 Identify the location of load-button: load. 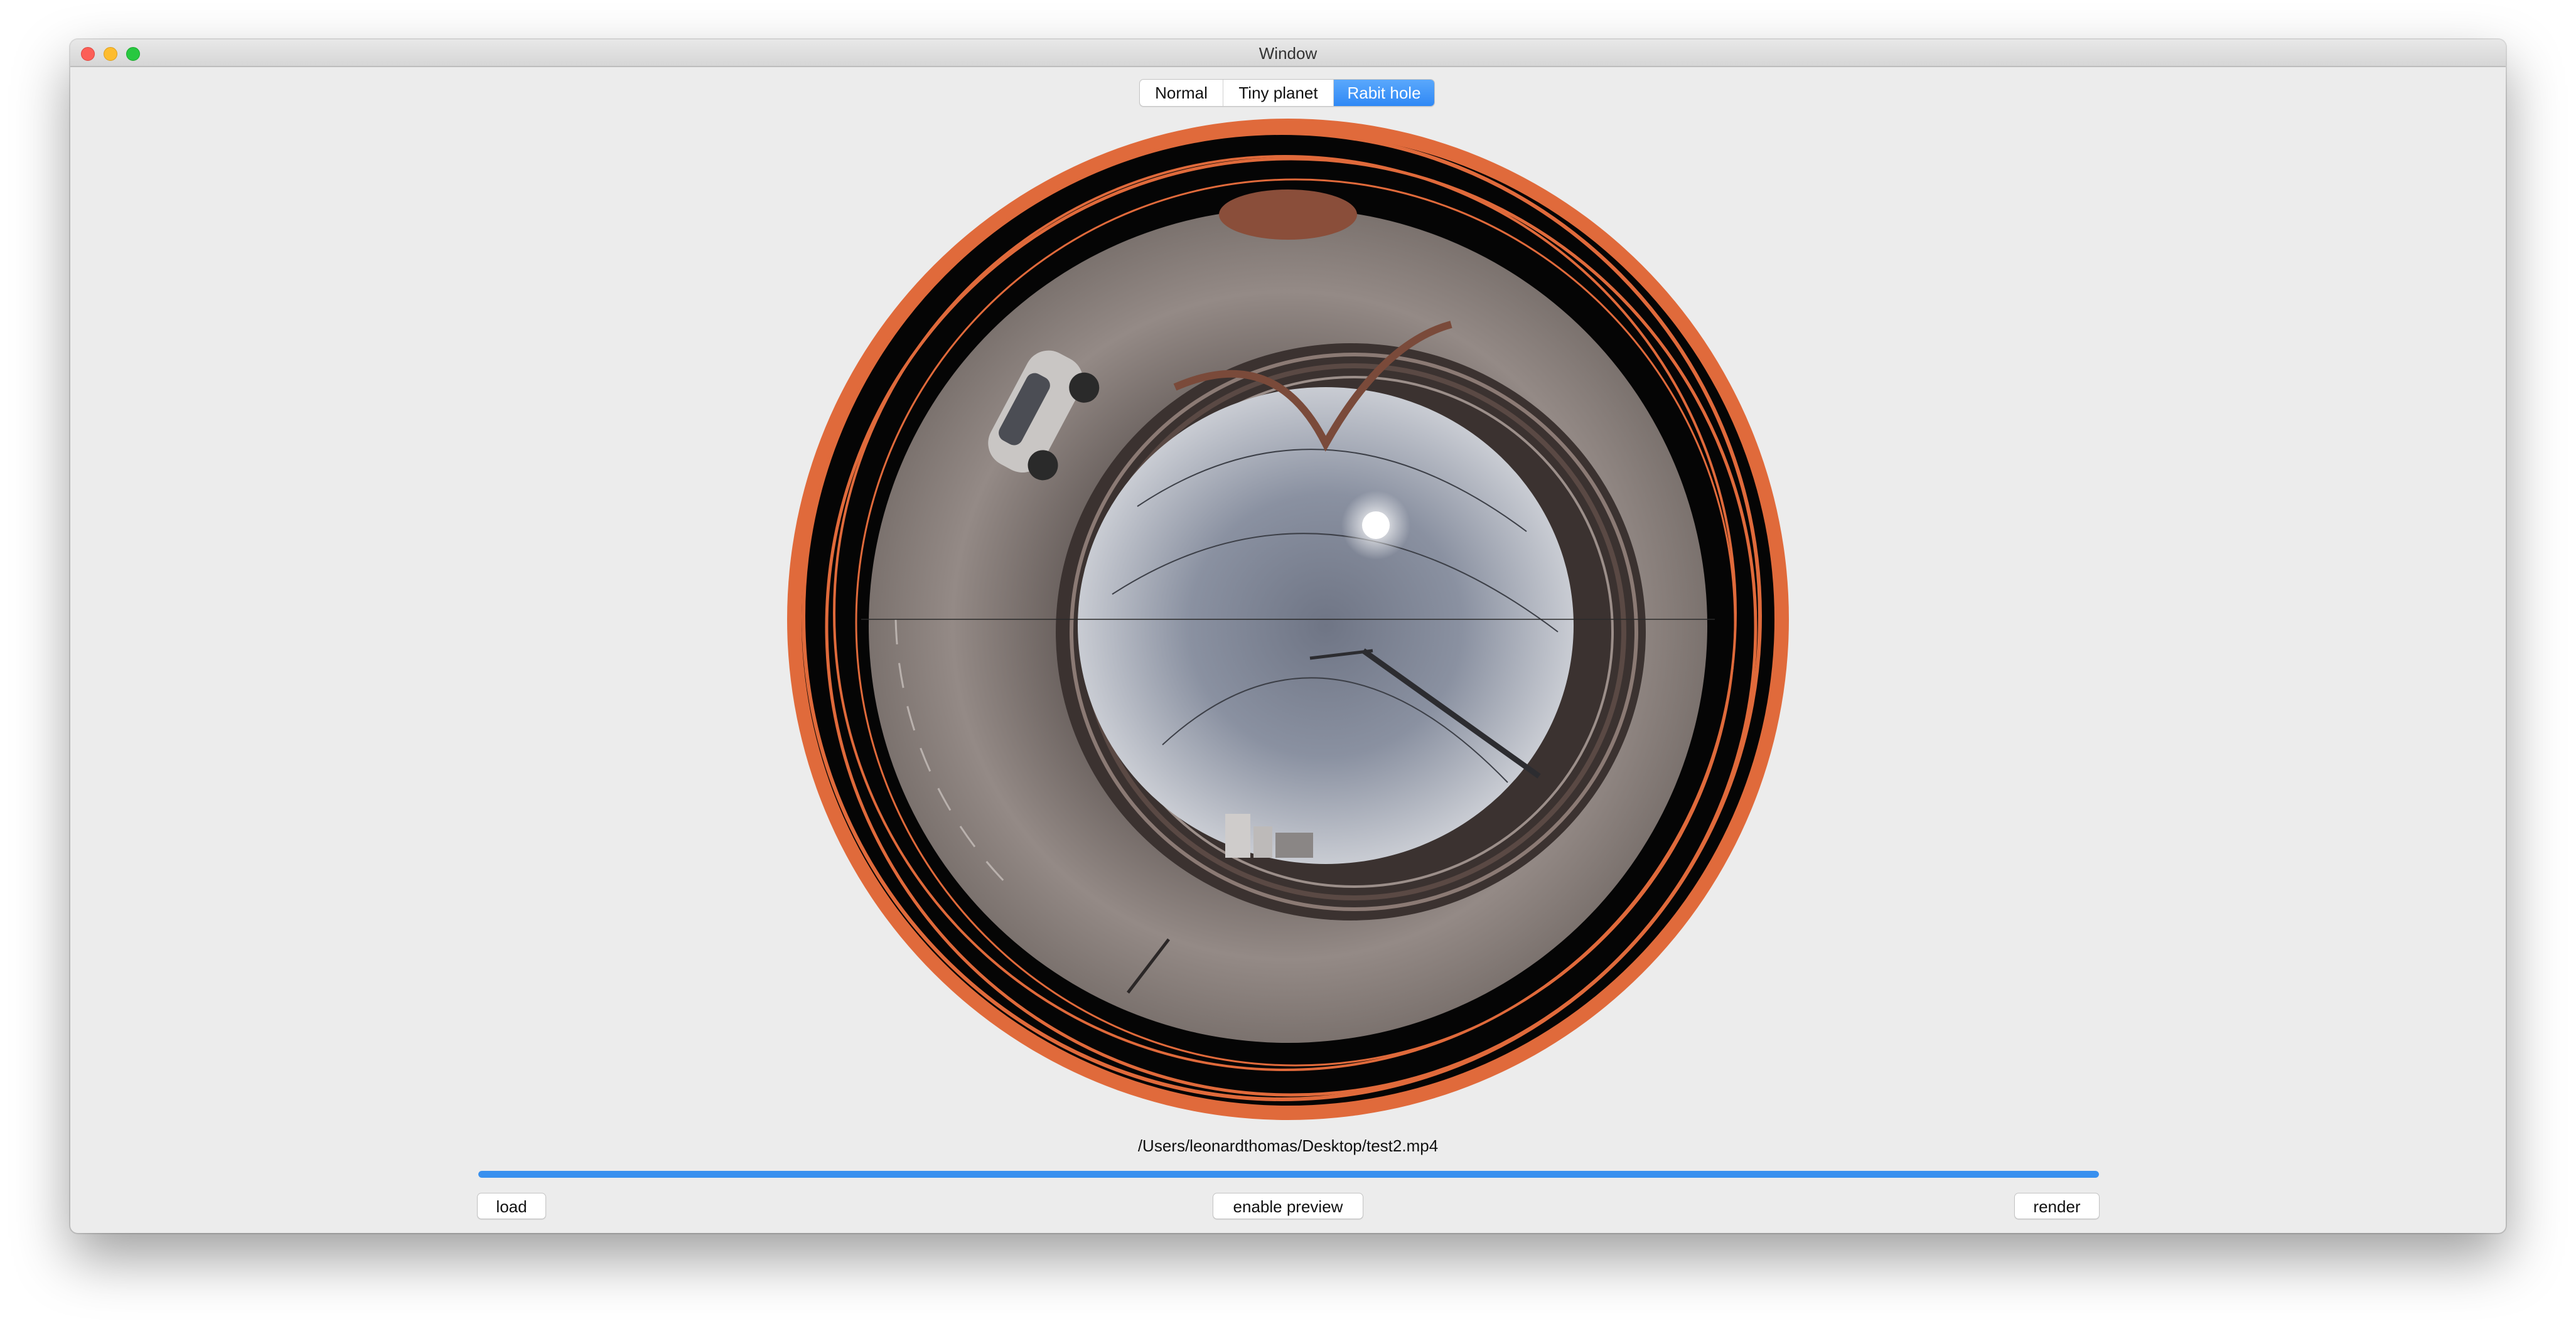
(511, 1206).